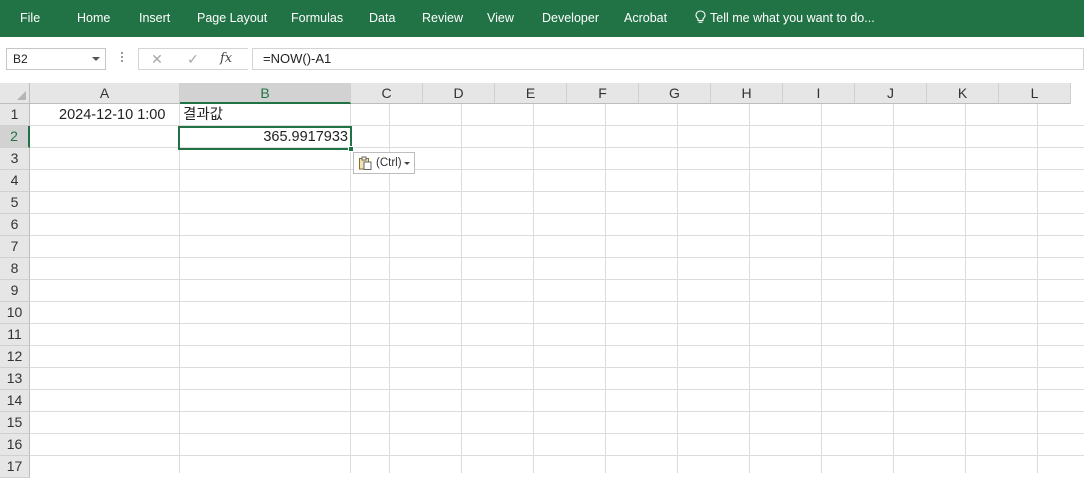 This screenshot has width=1084, height=478. What do you see at coordinates (700, 16) in the screenshot?
I see `lightbulb-icon` at bounding box center [700, 16].